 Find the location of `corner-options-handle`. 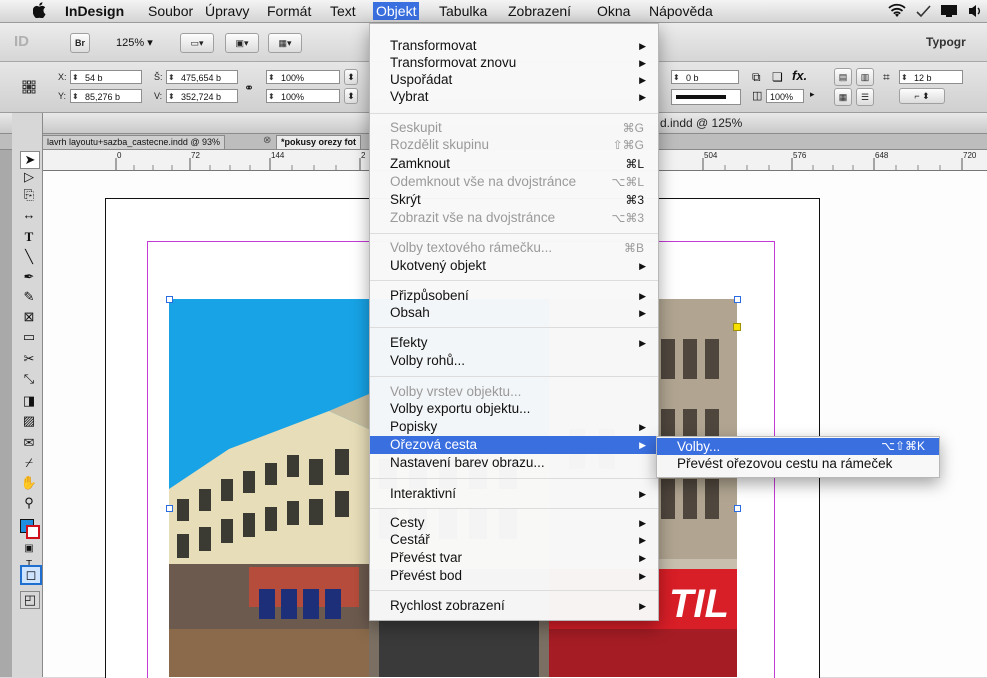

corner-options-handle is located at coordinates (737, 327).